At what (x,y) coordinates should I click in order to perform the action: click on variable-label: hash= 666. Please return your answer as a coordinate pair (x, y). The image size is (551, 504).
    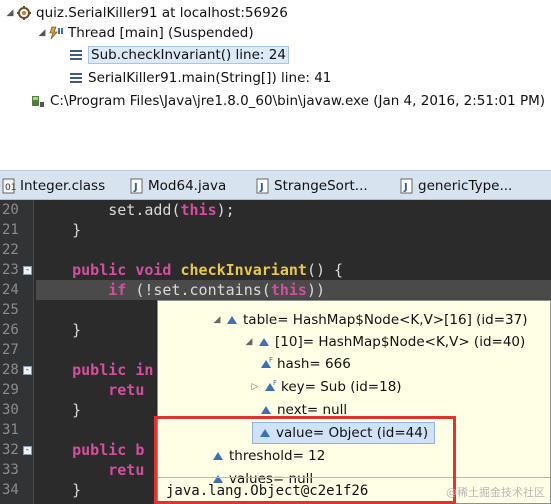
    Looking at the image, I should click on (314, 364).